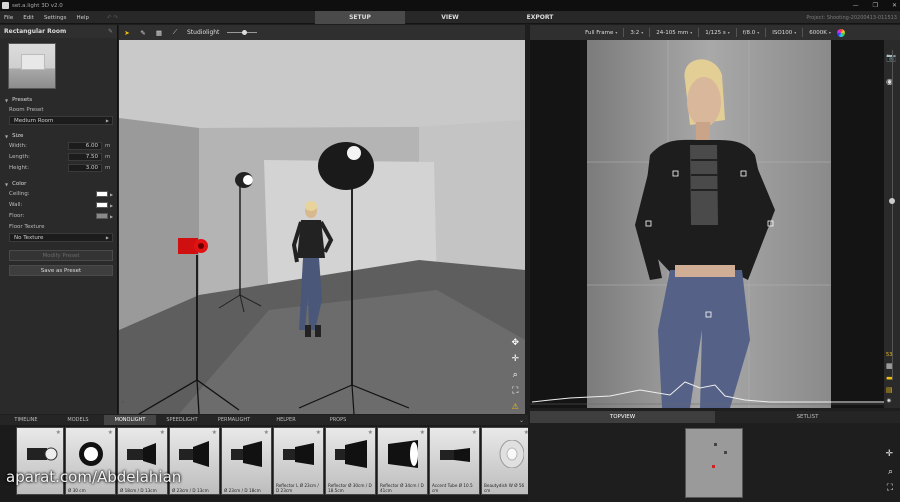  What do you see at coordinates (889, 390) in the screenshot?
I see `exposure-icon: ▤` at bounding box center [889, 390].